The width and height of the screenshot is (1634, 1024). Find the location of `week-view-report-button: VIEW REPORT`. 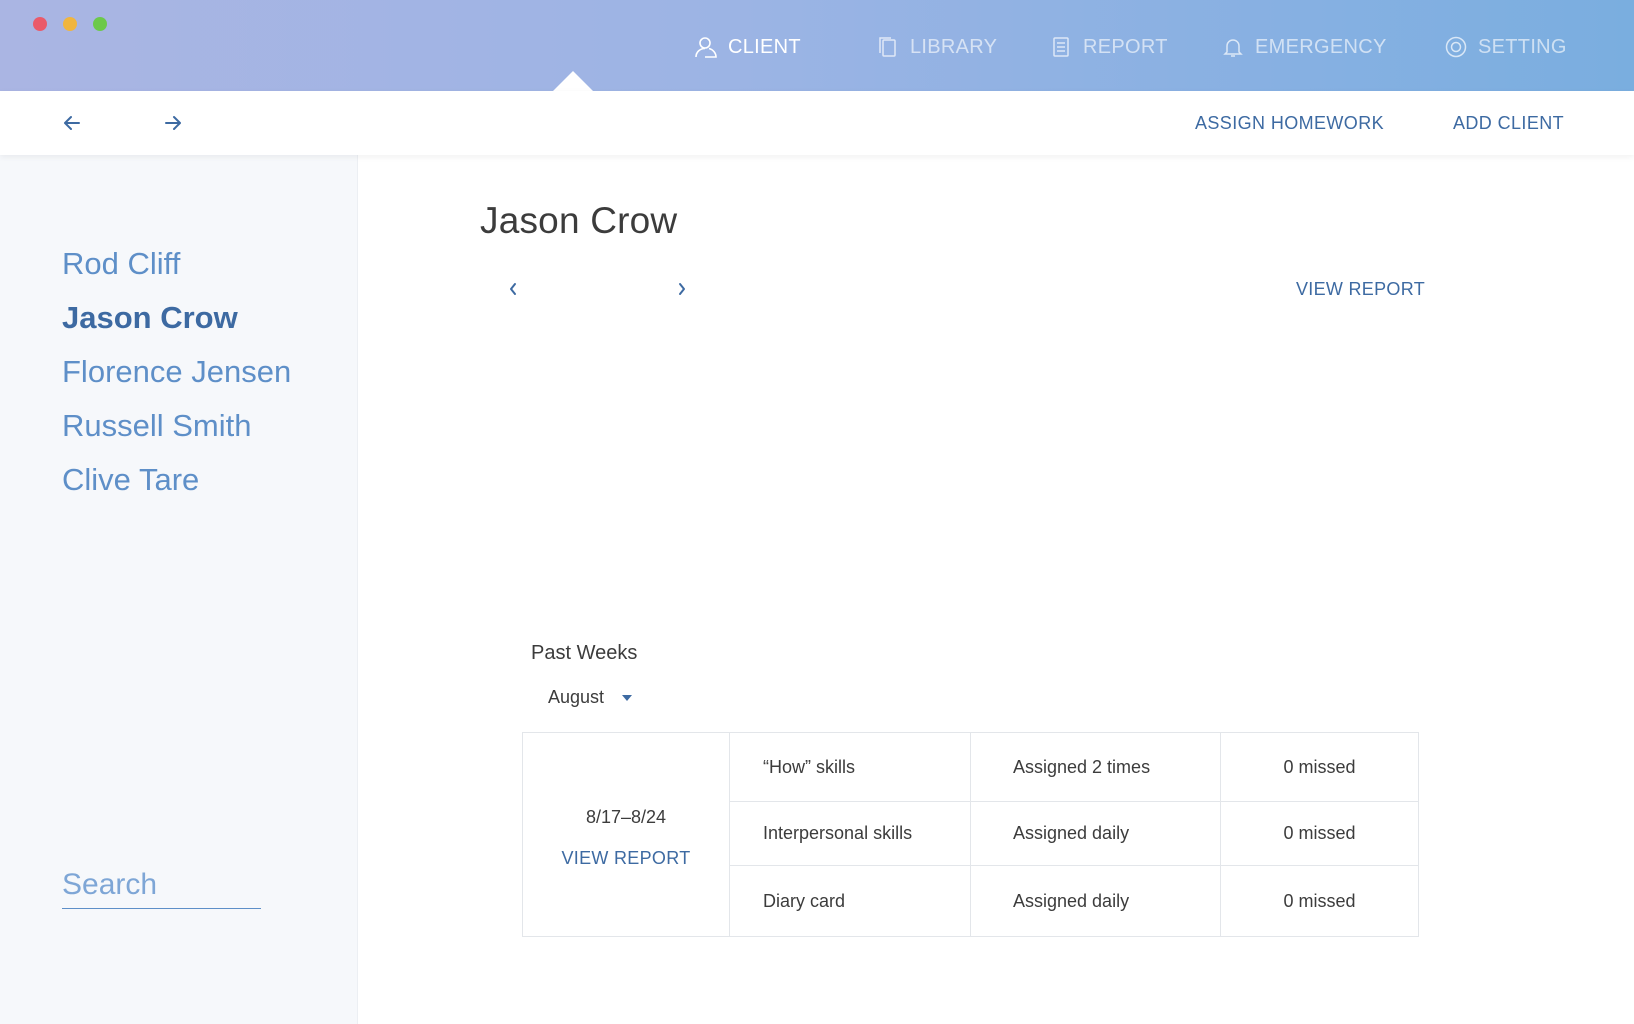

week-view-report-button: VIEW REPORT is located at coordinates (626, 858).